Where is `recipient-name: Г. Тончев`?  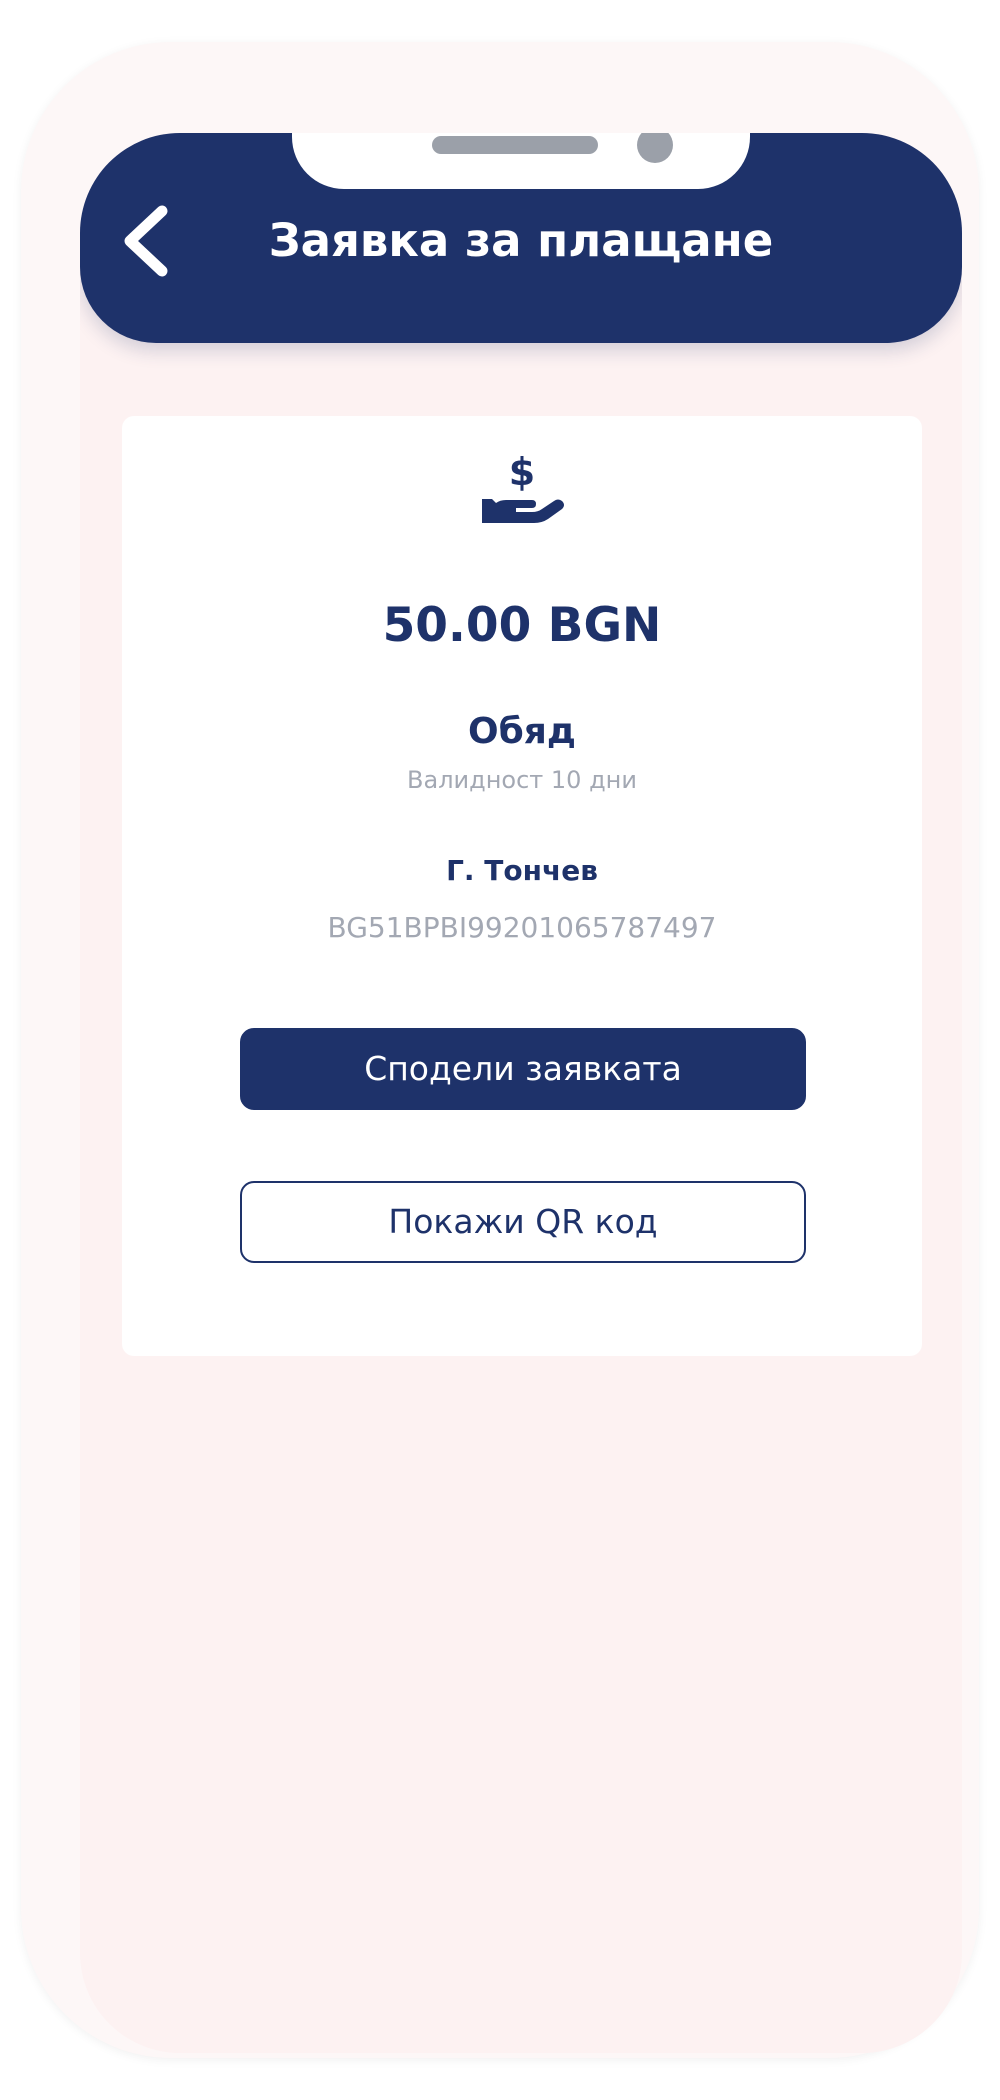
recipient-name: Г. Тончев is located at coordinates (522, 870).